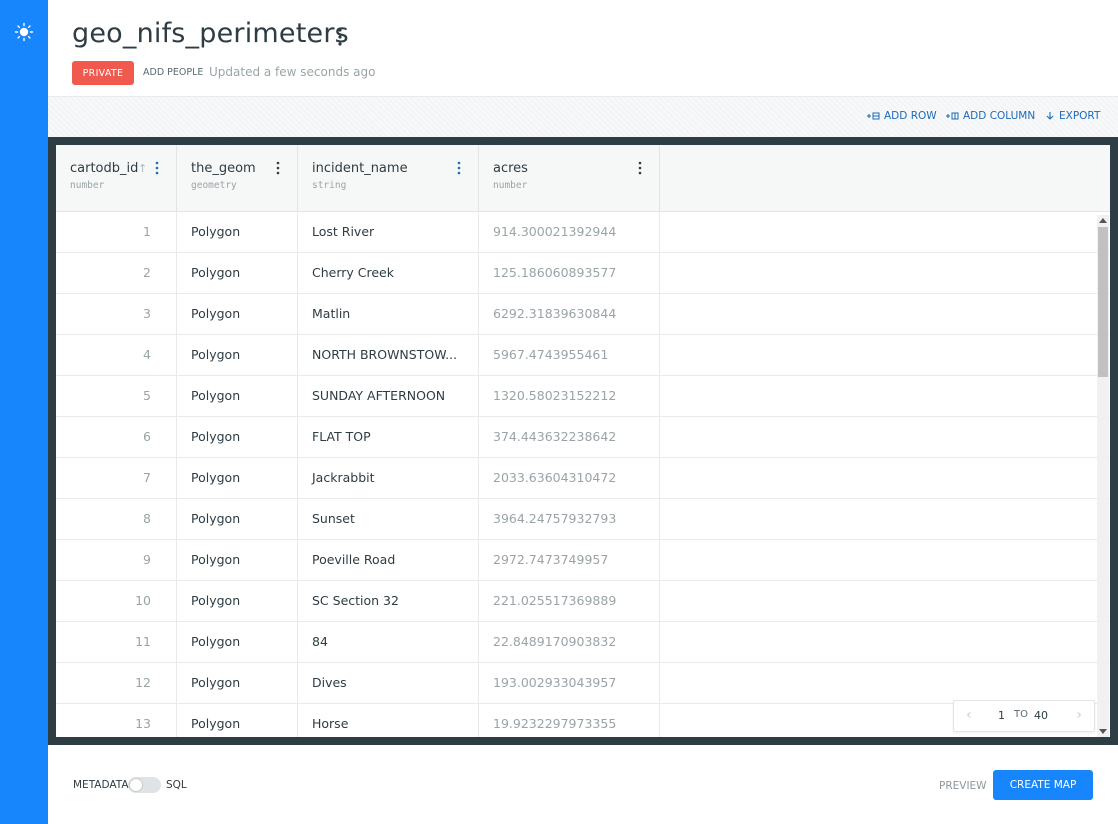  I want to click on cell-cartodb-id: 5, so click(116, 396).